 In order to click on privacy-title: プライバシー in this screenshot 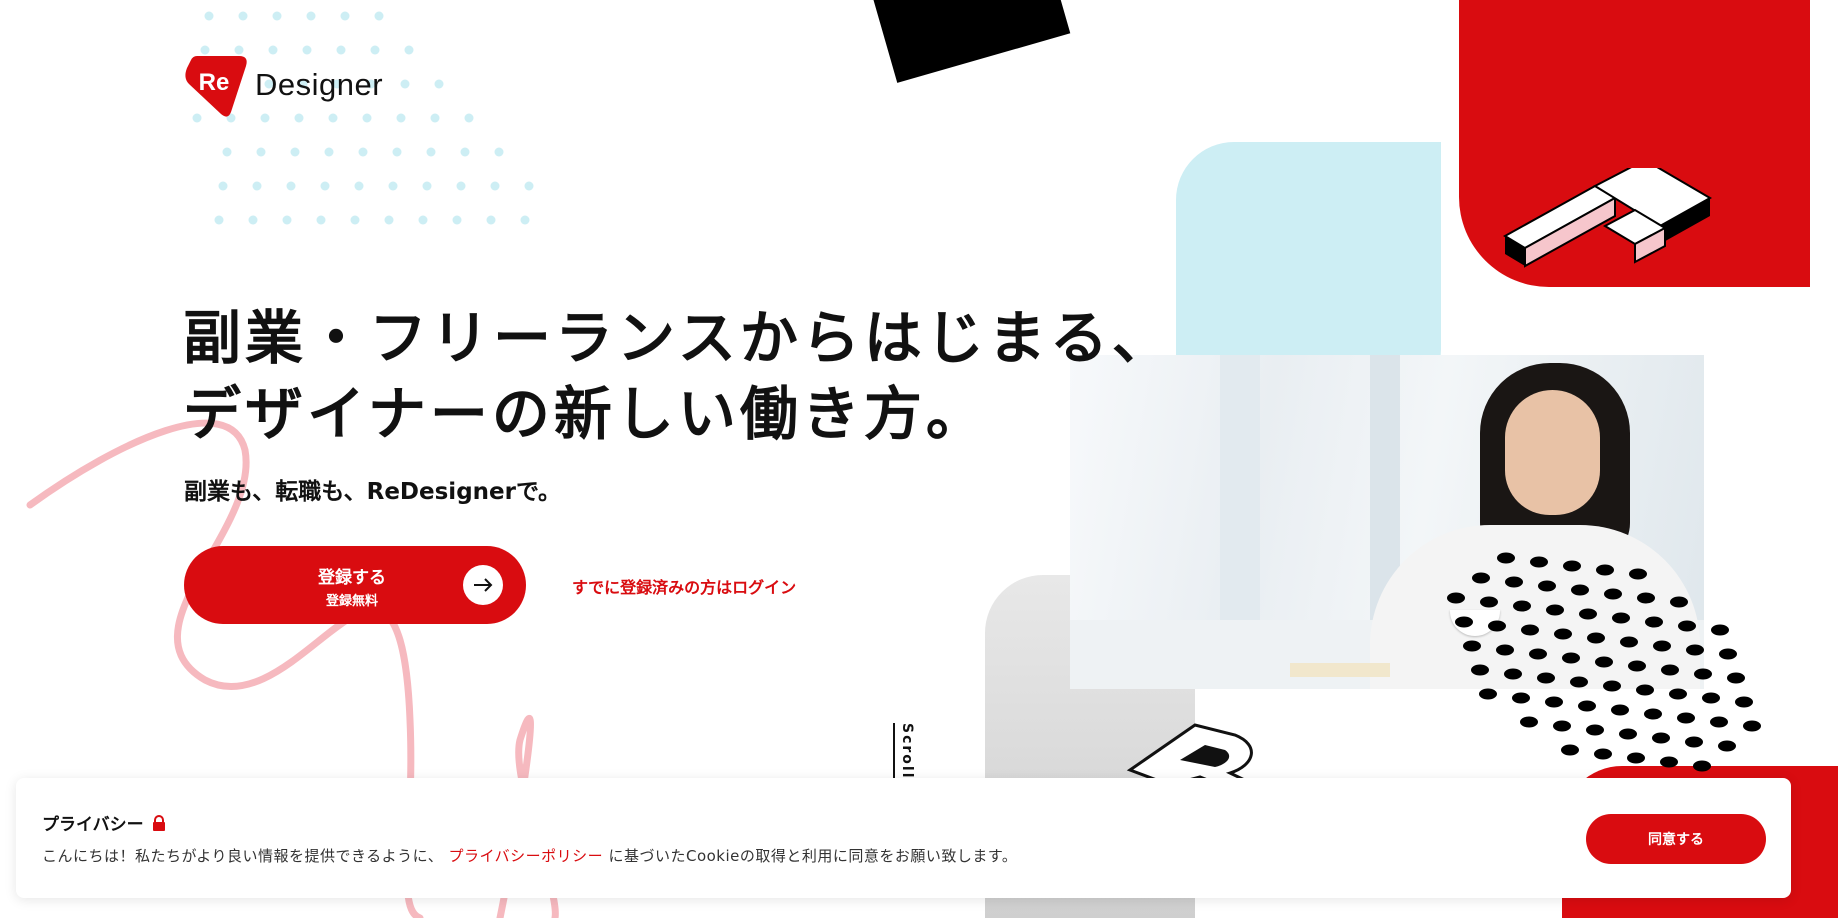, I will do `click(104, 822)`.